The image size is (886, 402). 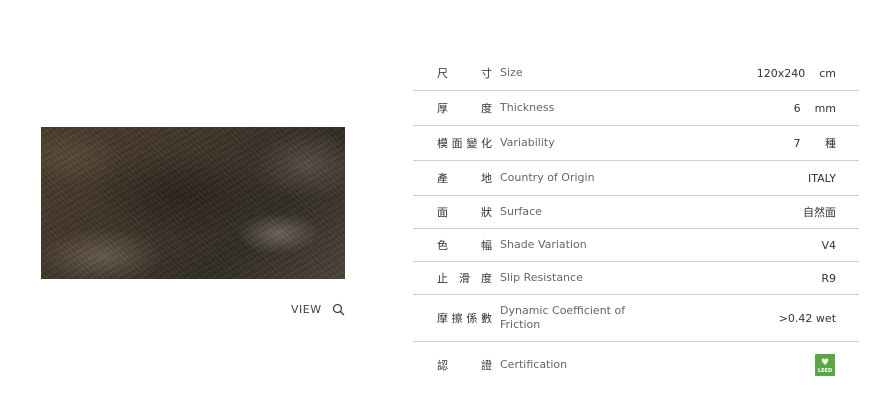 What do you see at coordinates (193, 203) in the screenshot?
I see `product-tile-image` at bounding box center [193, 203].